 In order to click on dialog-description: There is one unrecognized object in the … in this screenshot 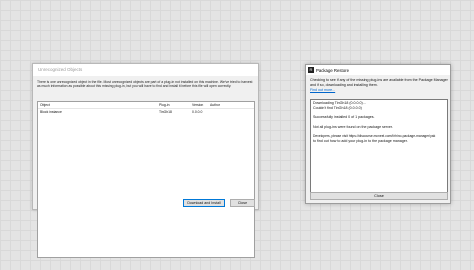, I will do `click(145, 84)`.